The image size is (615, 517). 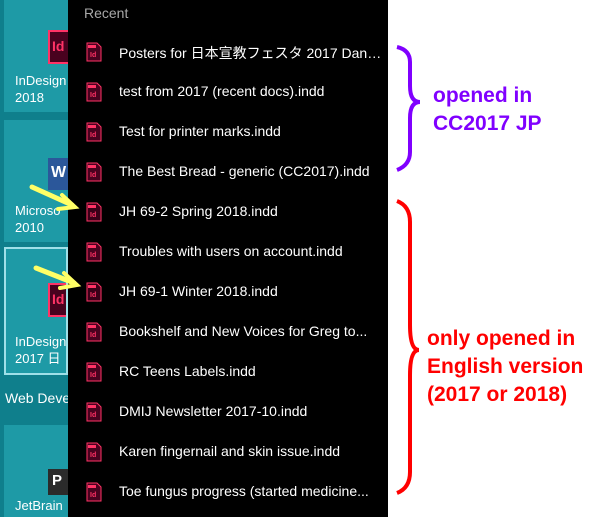 I want to click on purple-brace, so click(x=408, y=108).